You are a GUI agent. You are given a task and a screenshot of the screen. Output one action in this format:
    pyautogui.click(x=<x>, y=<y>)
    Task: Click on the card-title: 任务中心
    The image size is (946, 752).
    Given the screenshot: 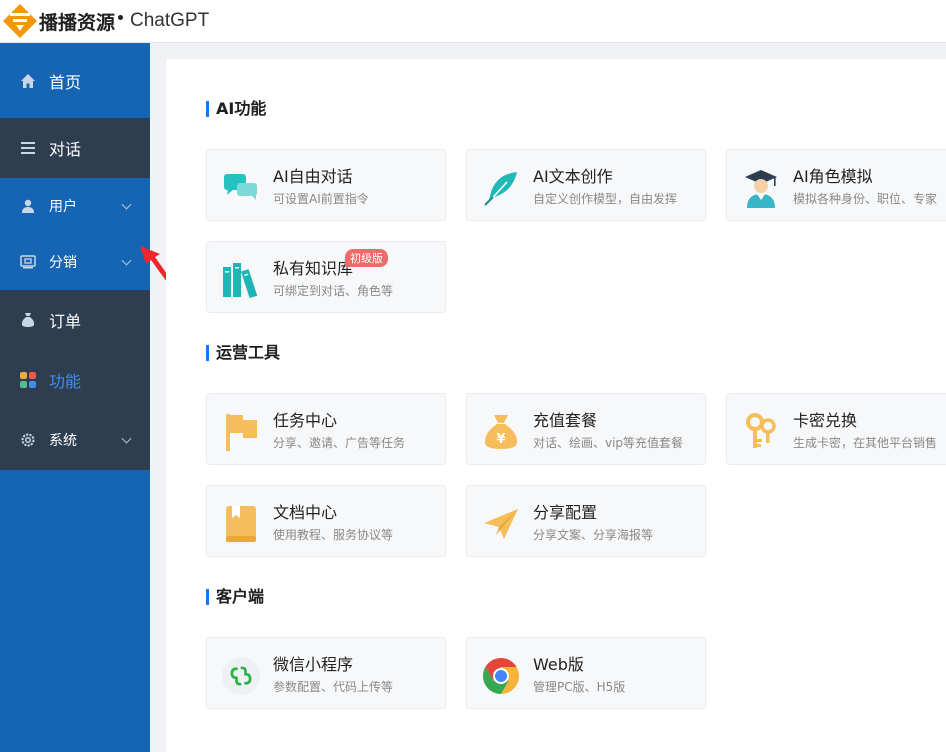 What is the action you would take?
    pyautogui.click(x=305, y=420)
    